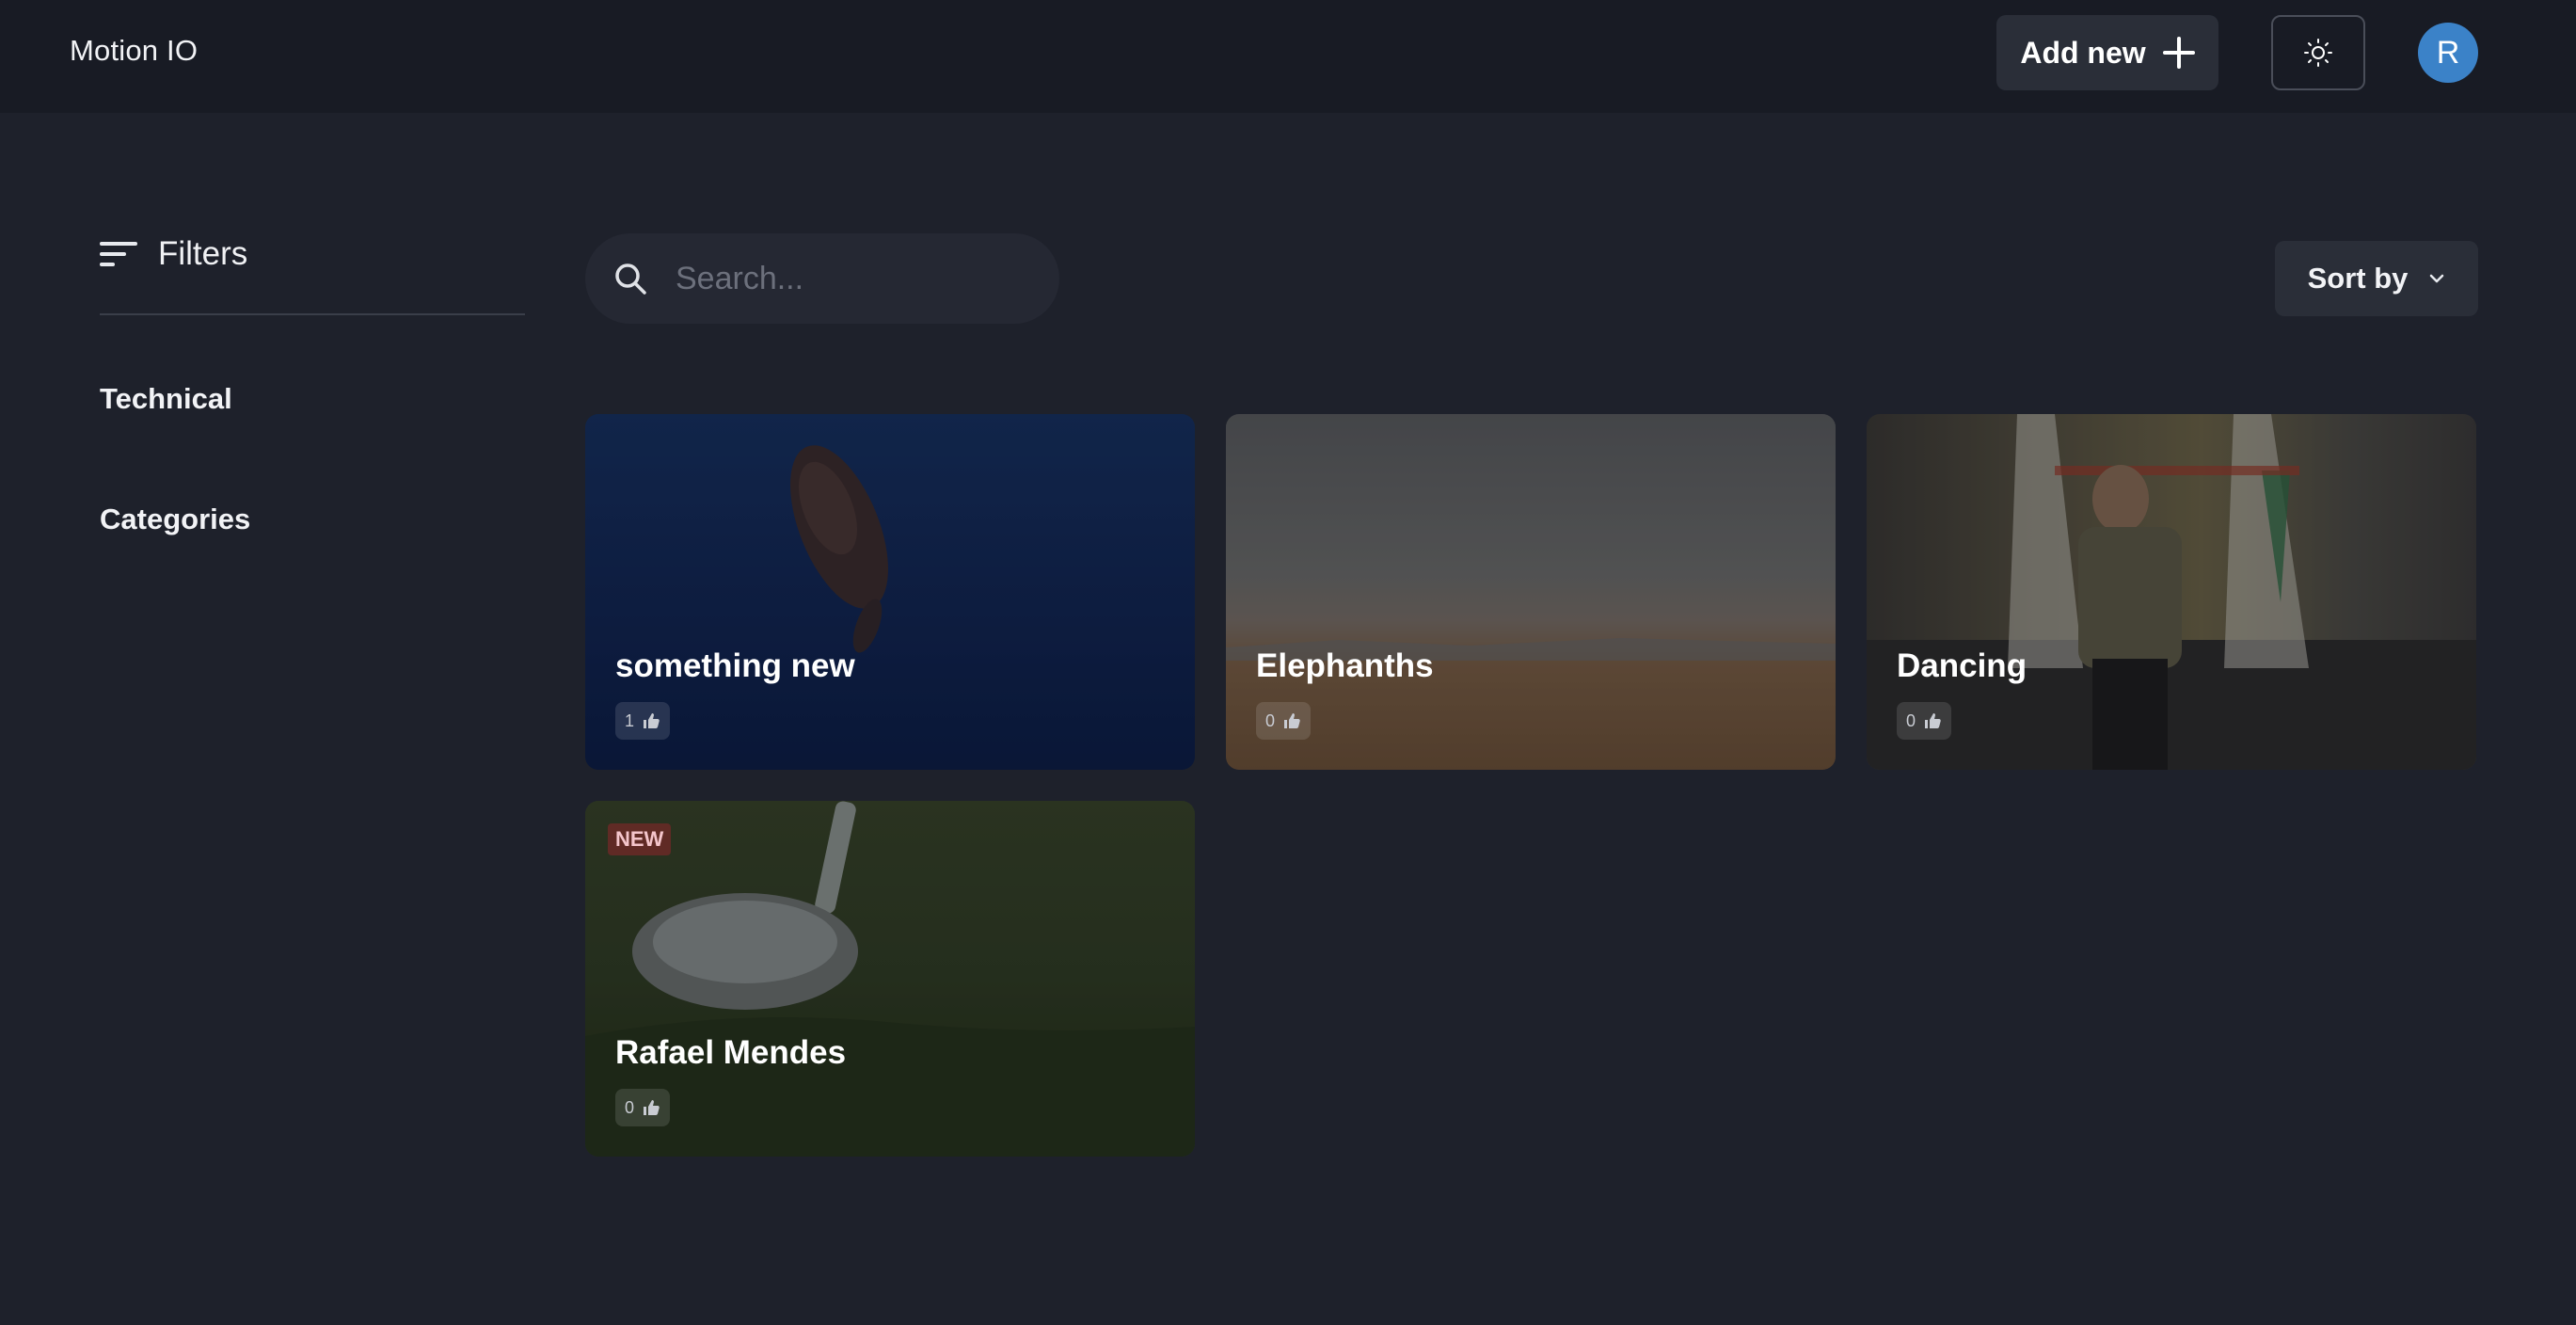 The height and width of the screenshot is (1325, 2576). Describe the element at coordinates (2178, 53) in the screenshot. I see `plus-icon` at that location.